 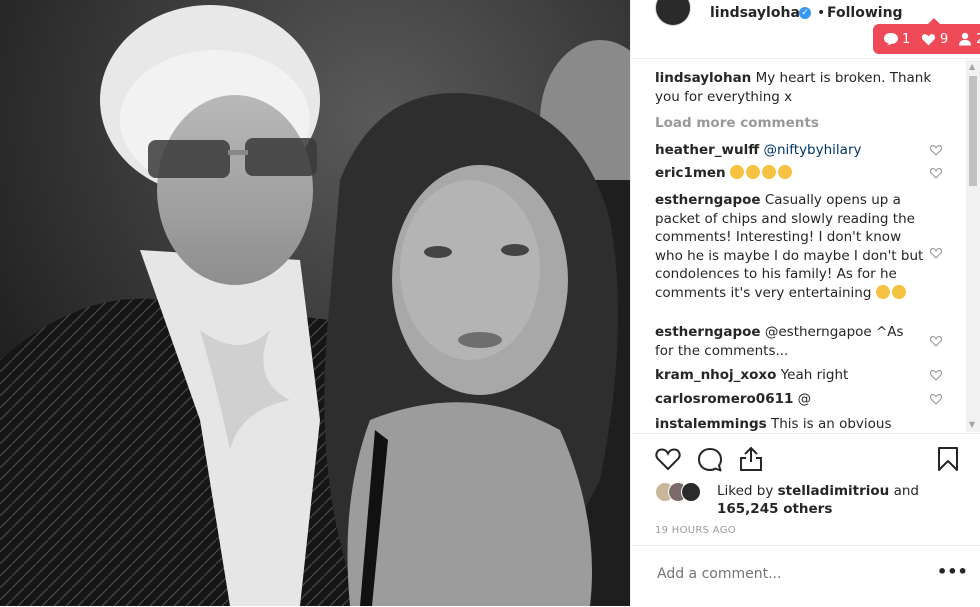 I want to click on comments-scrollbar: ▲ ▼, so click(x=973, y=246).